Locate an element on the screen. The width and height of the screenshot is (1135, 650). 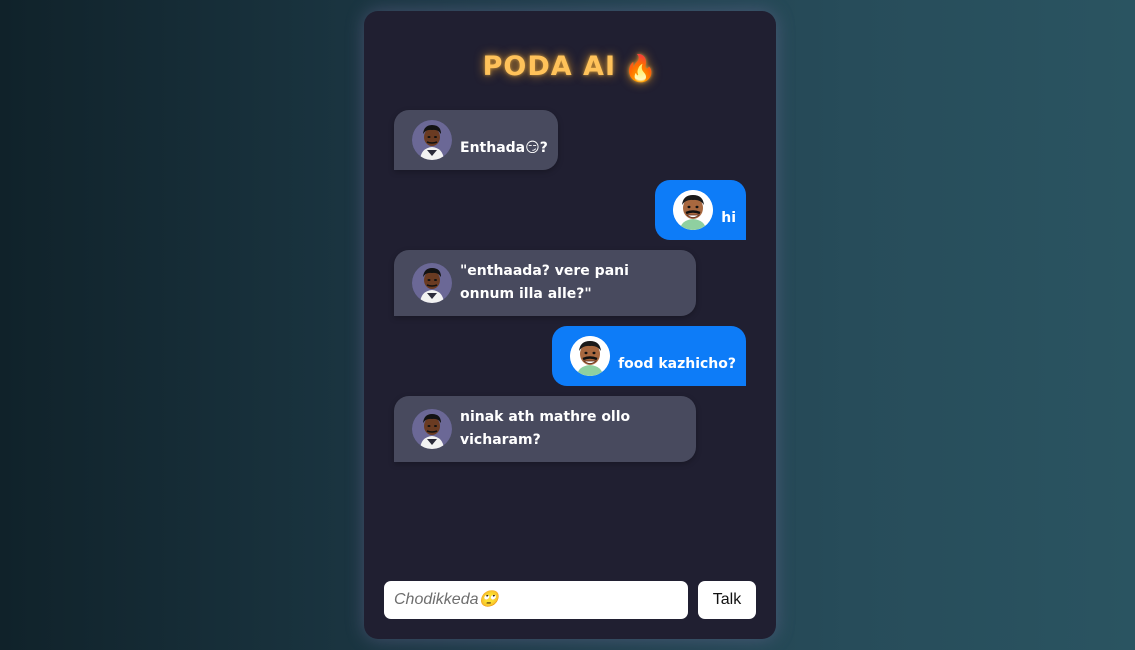
bot-message: ninak ath mathre ollo vicharam? is located at coordinates (545, 429).